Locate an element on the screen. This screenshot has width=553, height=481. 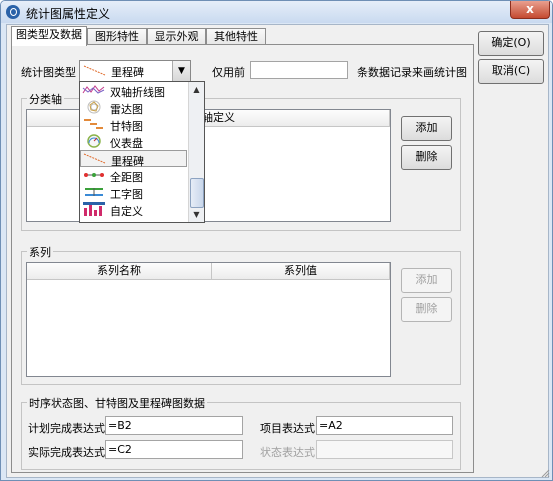
window-title: 统计图属性定义 is located at coordinates (68, 14).